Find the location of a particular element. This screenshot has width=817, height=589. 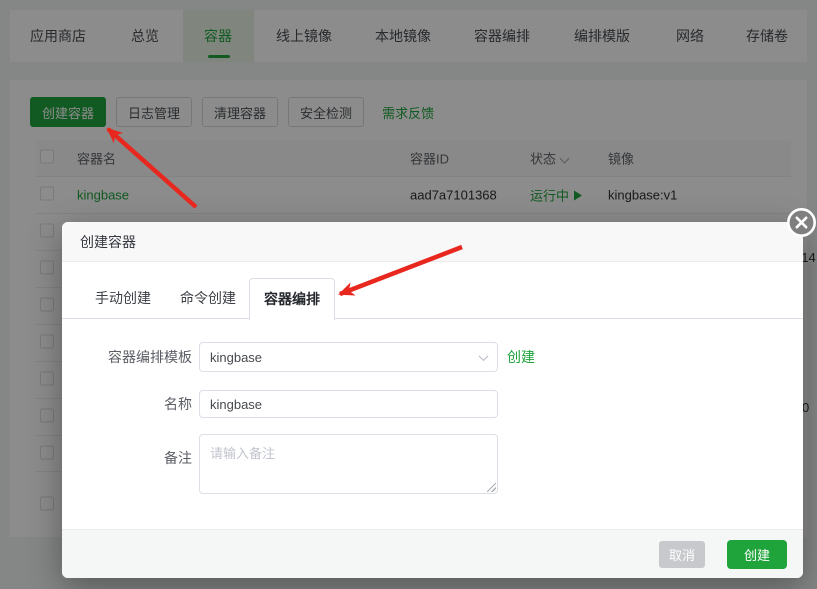

name-input is located at coordinates (348, 404).